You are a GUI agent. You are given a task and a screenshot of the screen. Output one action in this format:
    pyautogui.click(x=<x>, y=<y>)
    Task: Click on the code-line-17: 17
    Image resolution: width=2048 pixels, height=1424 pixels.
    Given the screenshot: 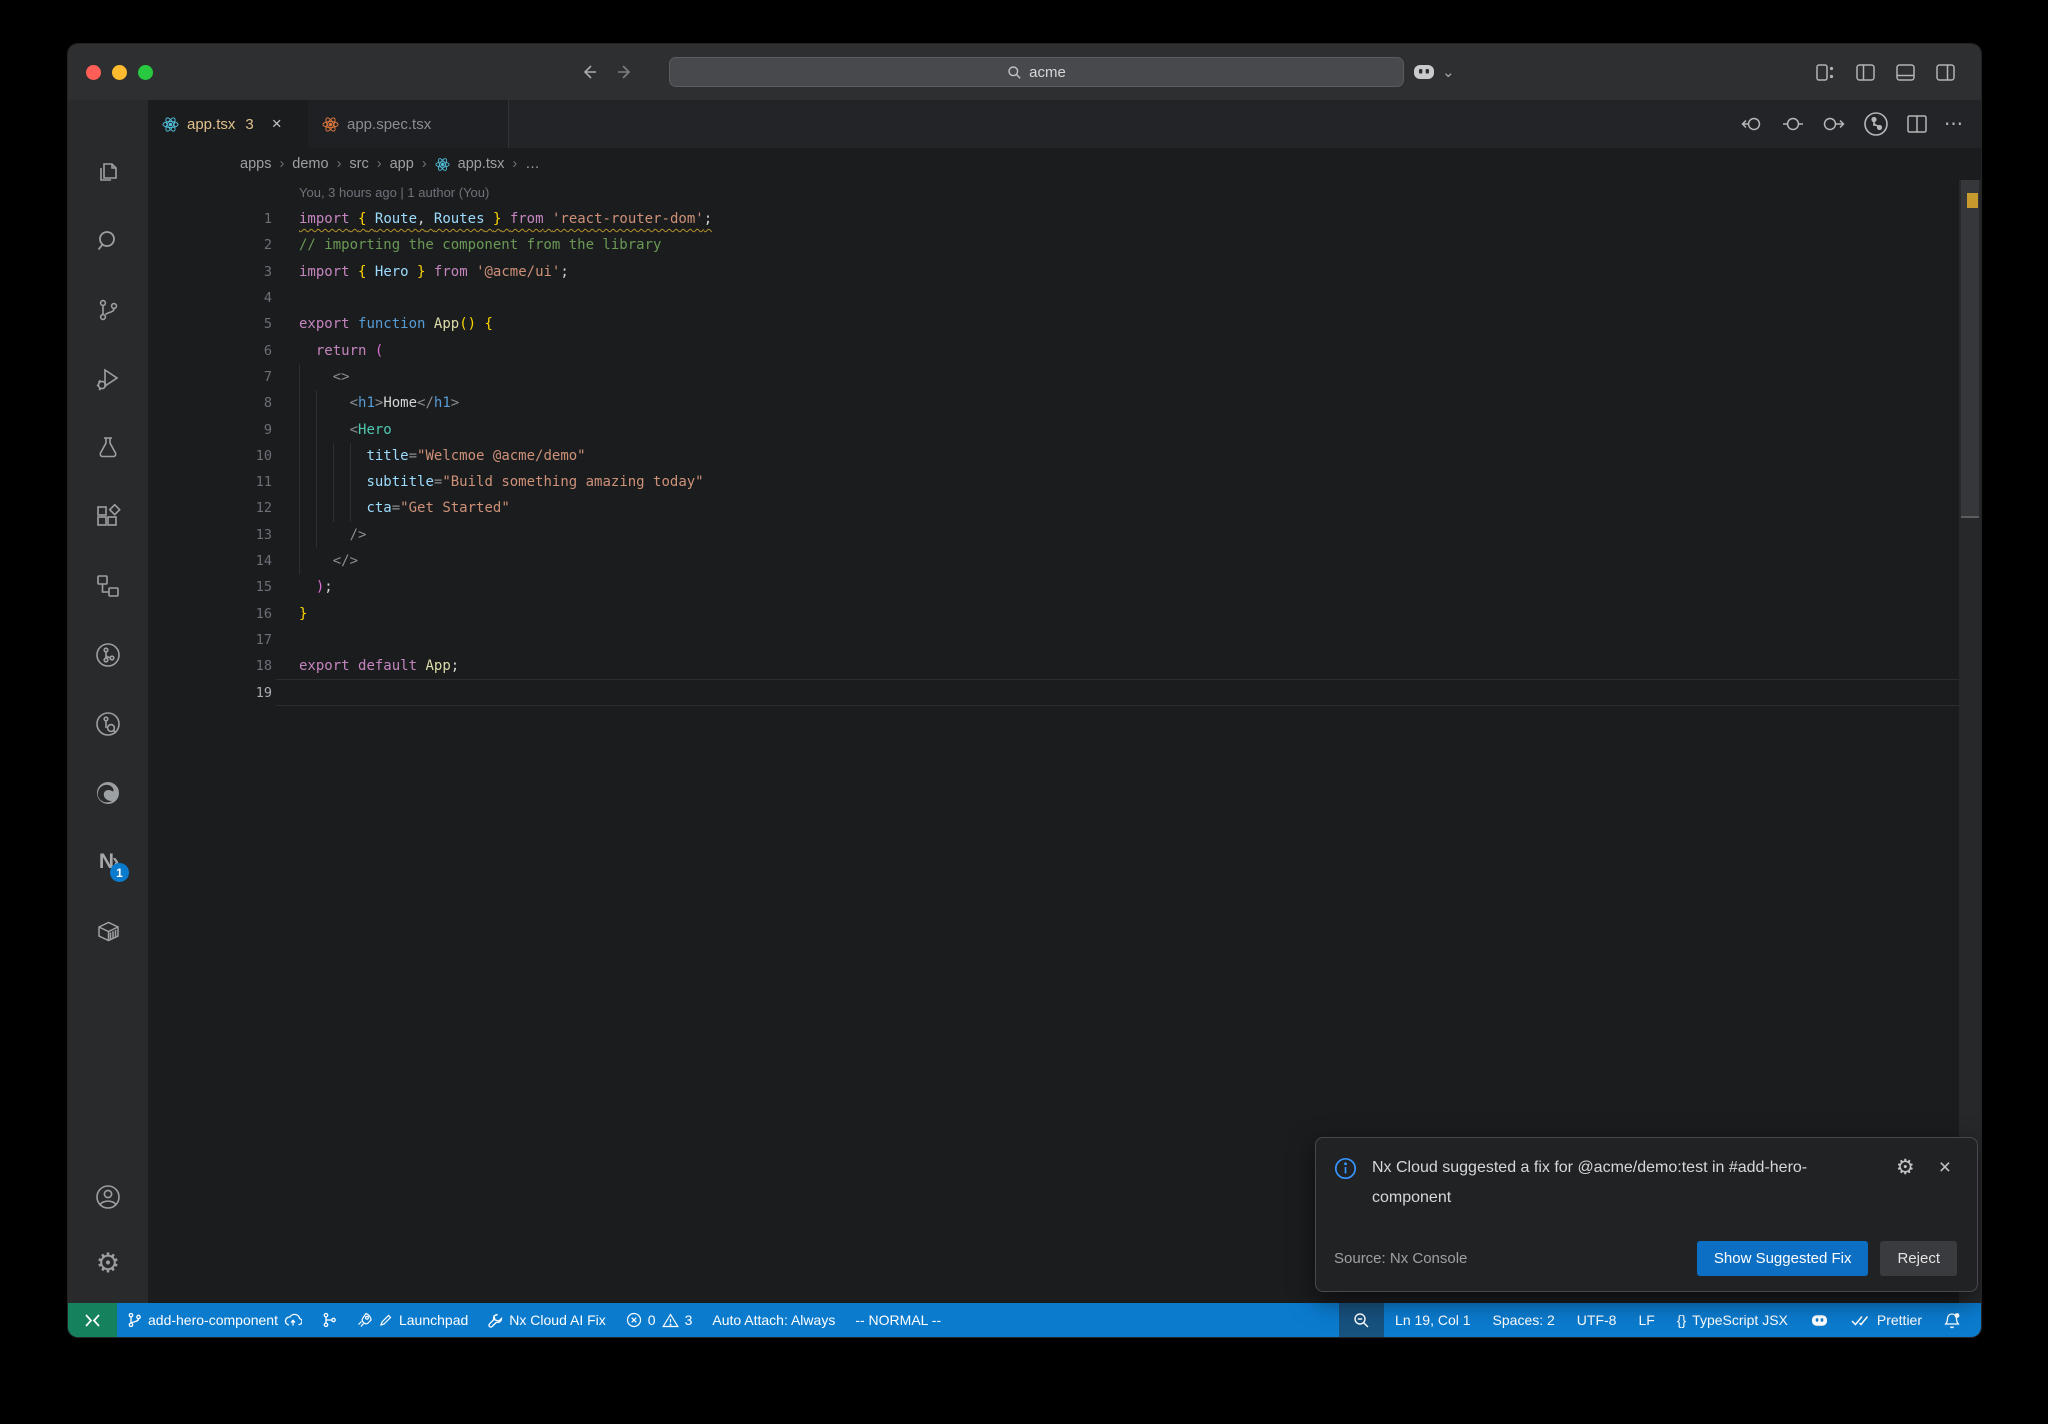 What is the action you would take?
    pyautogui.click(x=1053, y=640)
    